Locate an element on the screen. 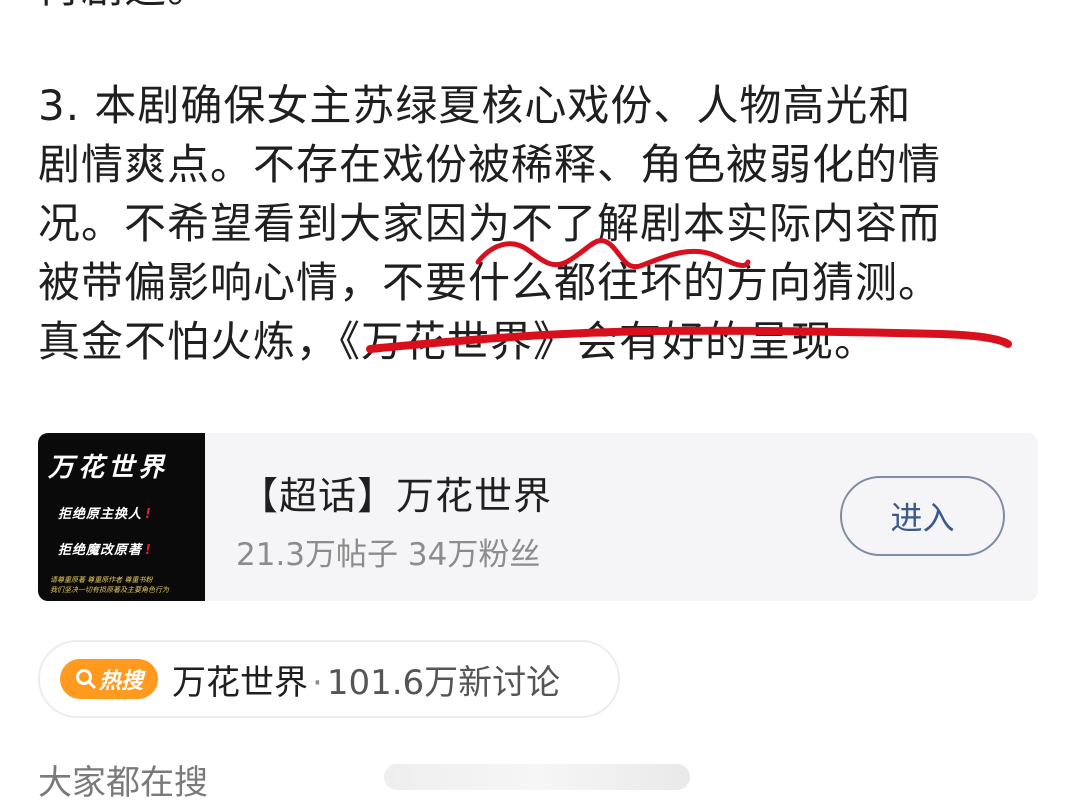  hot-search-topic: 万花世界 is located at coordinates (240, 682).